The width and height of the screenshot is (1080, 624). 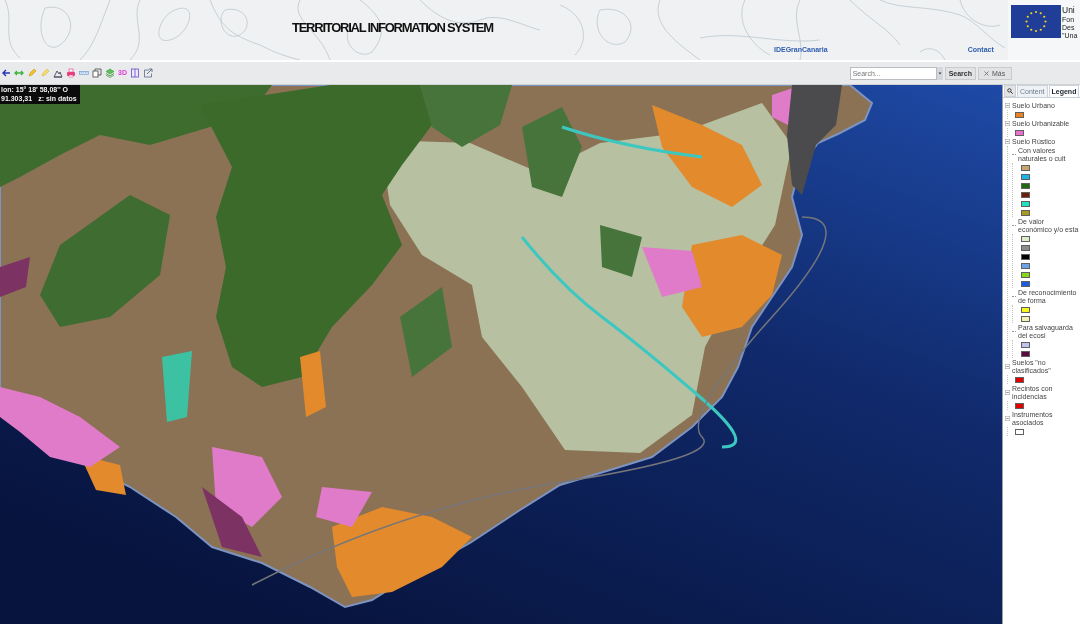 I want to click on app-title: TERRITORIAL INFORMATION SYSTEM, so click(x=392, y=27).